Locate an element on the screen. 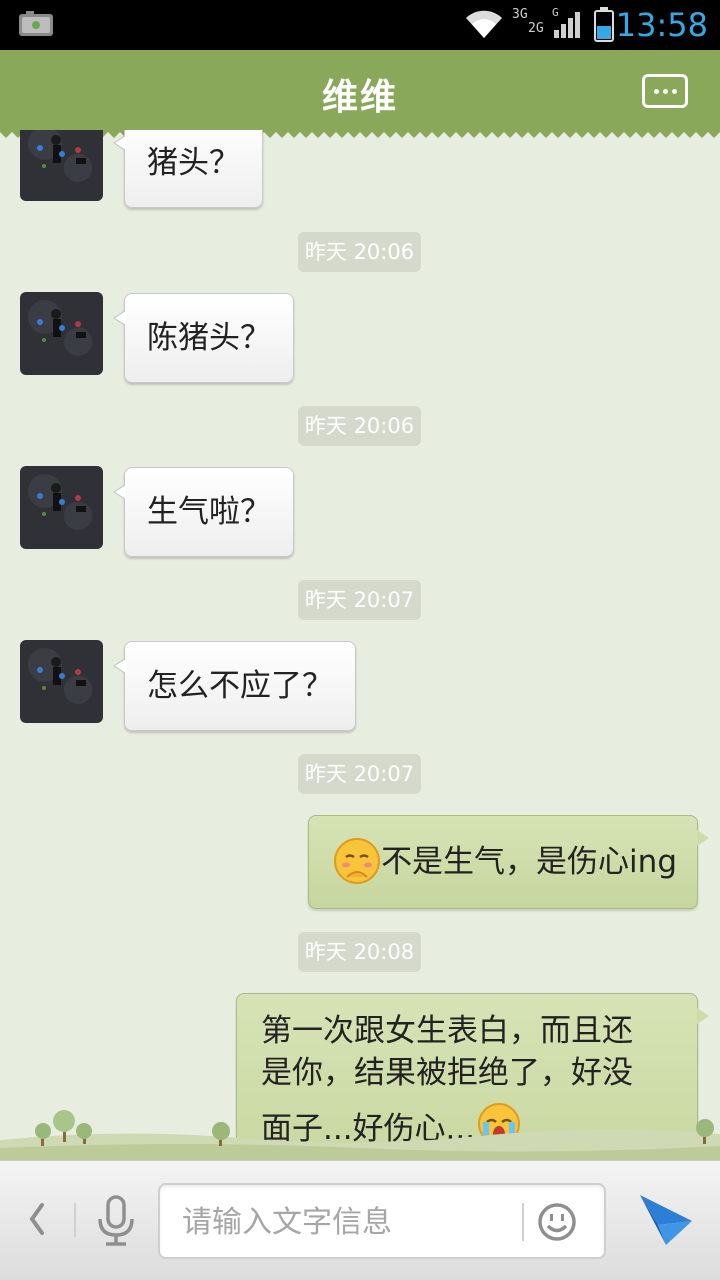  smiley-icon is located at coordinates (557, 1222).